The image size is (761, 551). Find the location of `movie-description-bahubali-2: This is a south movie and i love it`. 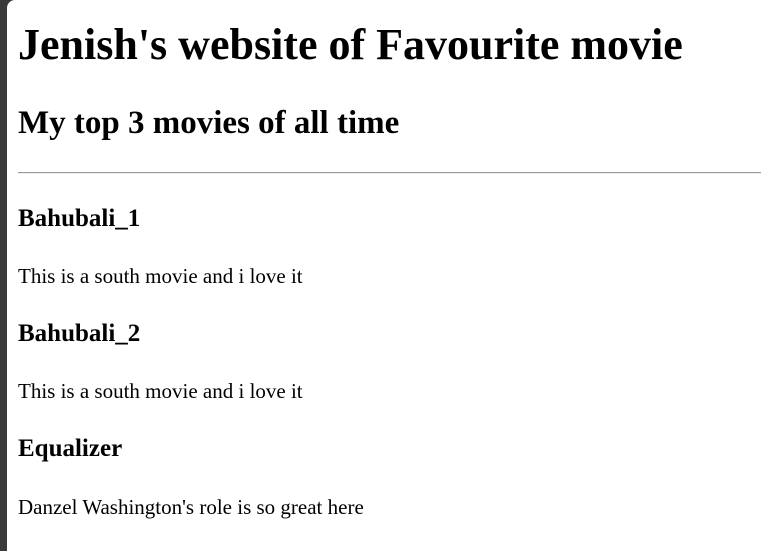

movie-description-bahubali-2: This is a south movie and i love it is located at coordinates (160, 391).